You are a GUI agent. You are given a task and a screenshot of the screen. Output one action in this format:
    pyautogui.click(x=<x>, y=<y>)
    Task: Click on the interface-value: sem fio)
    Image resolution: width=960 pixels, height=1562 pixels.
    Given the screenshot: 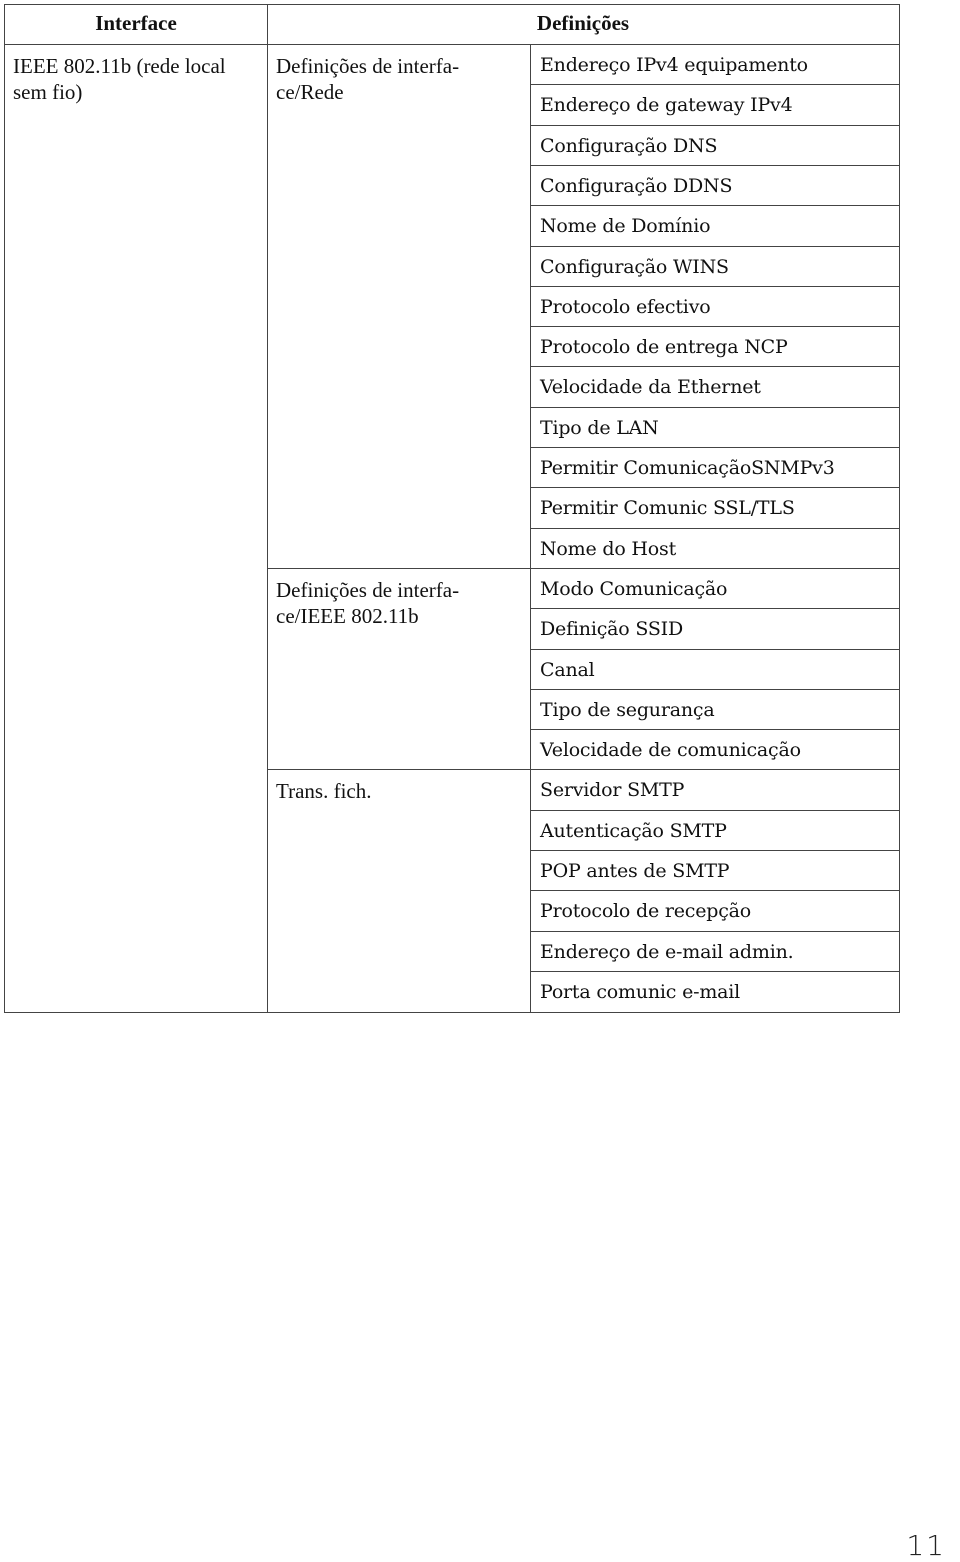 What is the action you would take?
    pyautogui.click(x=48, y=92)
    